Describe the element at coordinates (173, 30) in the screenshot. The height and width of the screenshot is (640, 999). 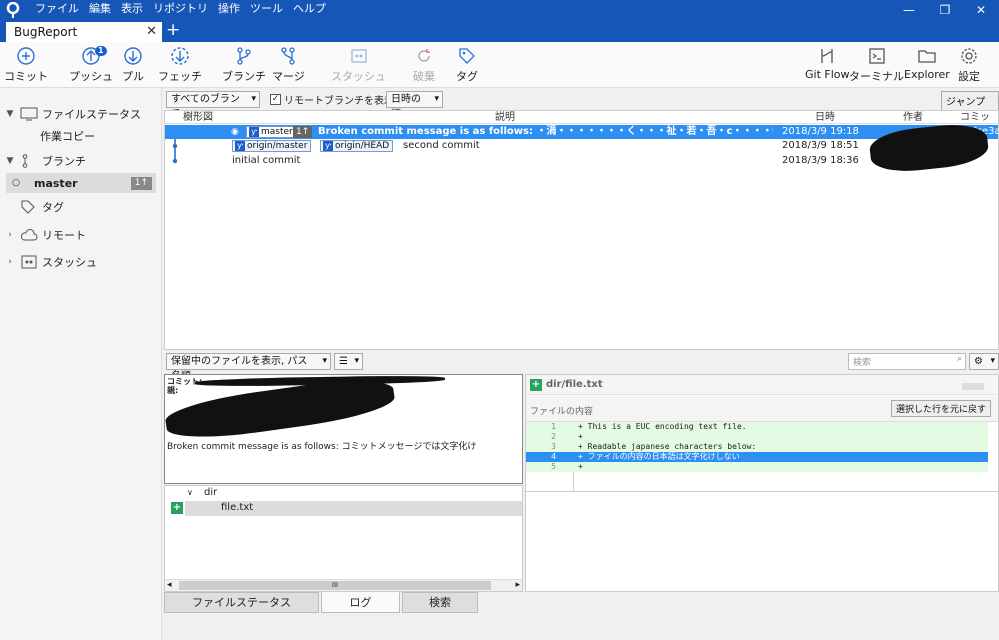
I see `add-tab-icon: +` at that location.